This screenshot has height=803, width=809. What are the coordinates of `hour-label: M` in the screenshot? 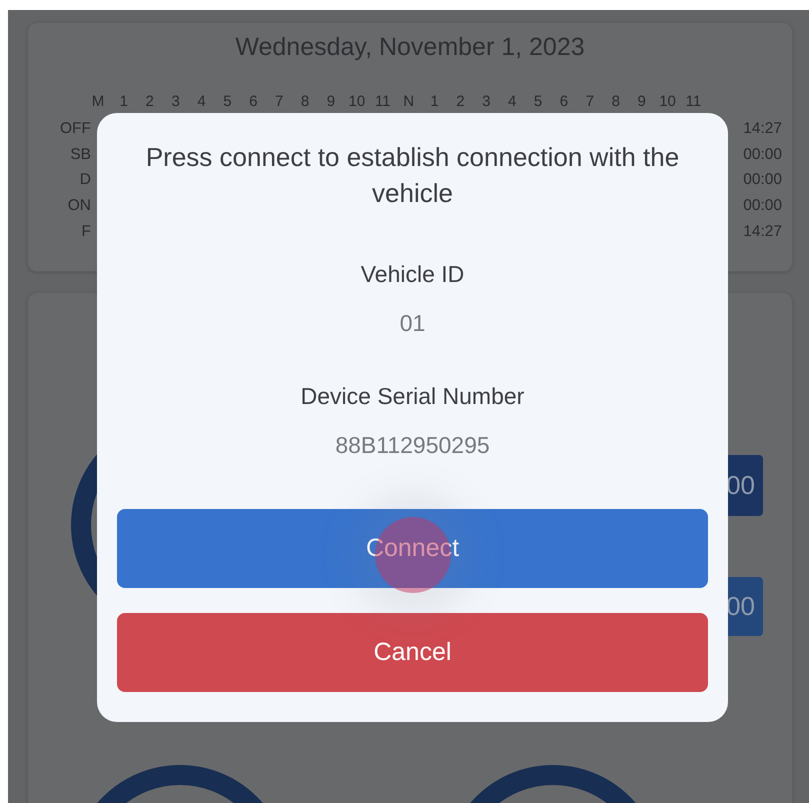 It's located at (98, 101).